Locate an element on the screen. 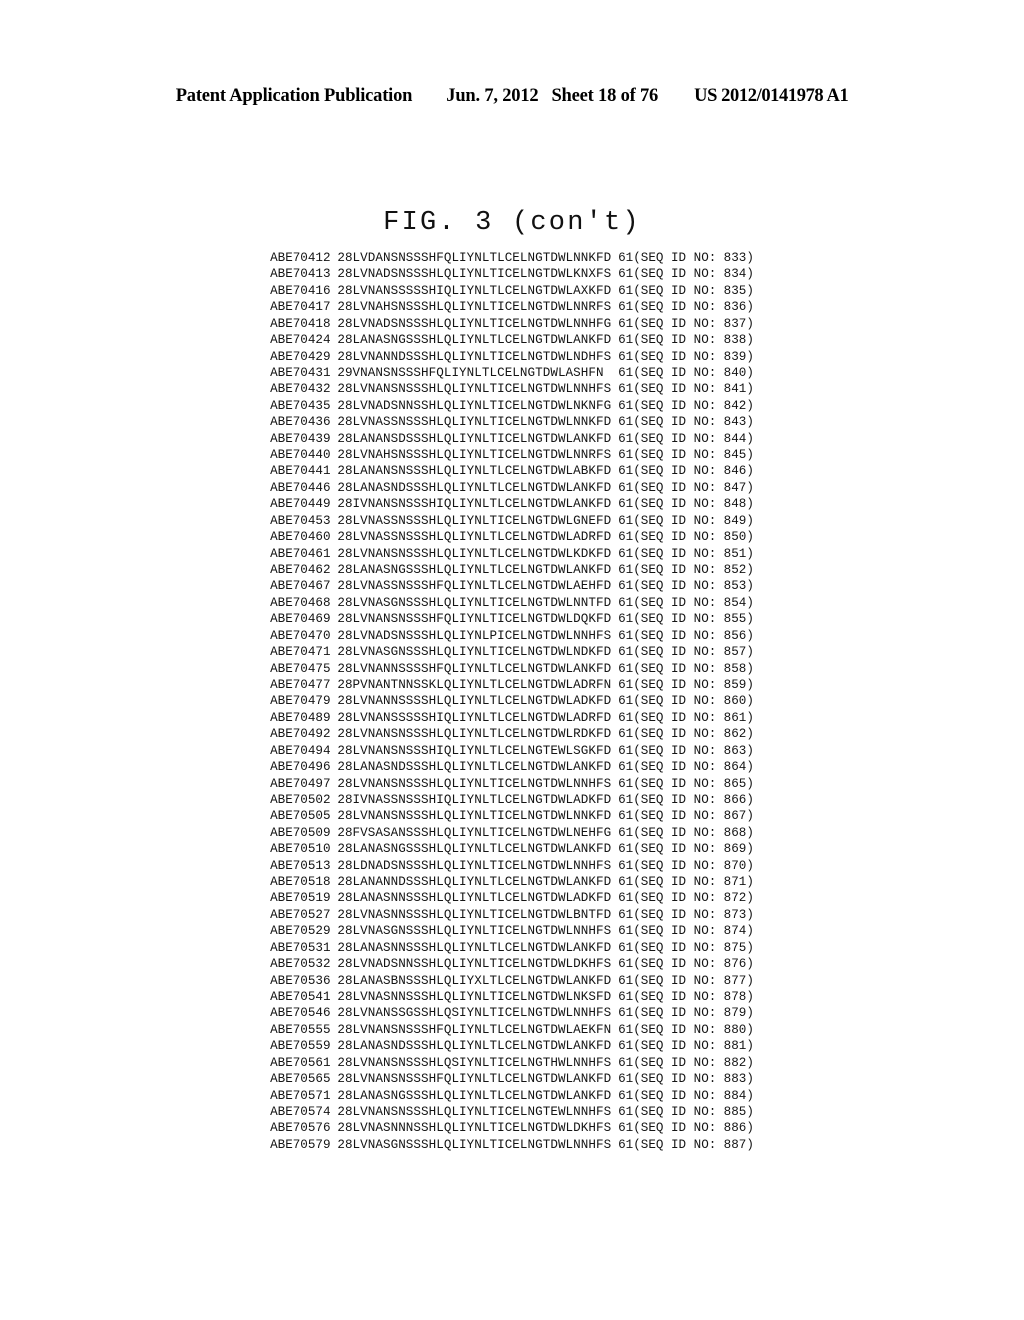 Image resolution: width=1024 pixels, height=1320 pixels. amino-acid-sequence: LANASNNSSSHLQLIYNLTLCELNGTDWLANKFD is located at coordinates (482, 947).